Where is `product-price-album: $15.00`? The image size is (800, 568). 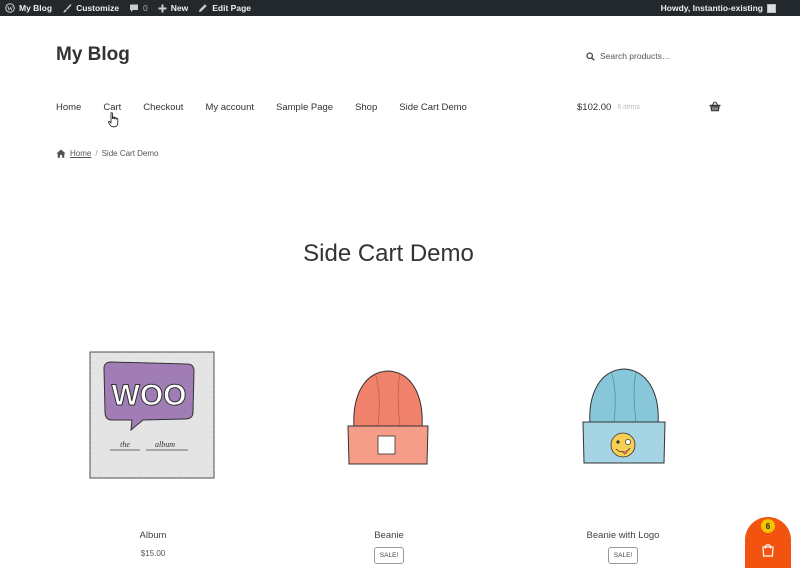
product-price-album: $15.00 is located at coordinates (153, 553).